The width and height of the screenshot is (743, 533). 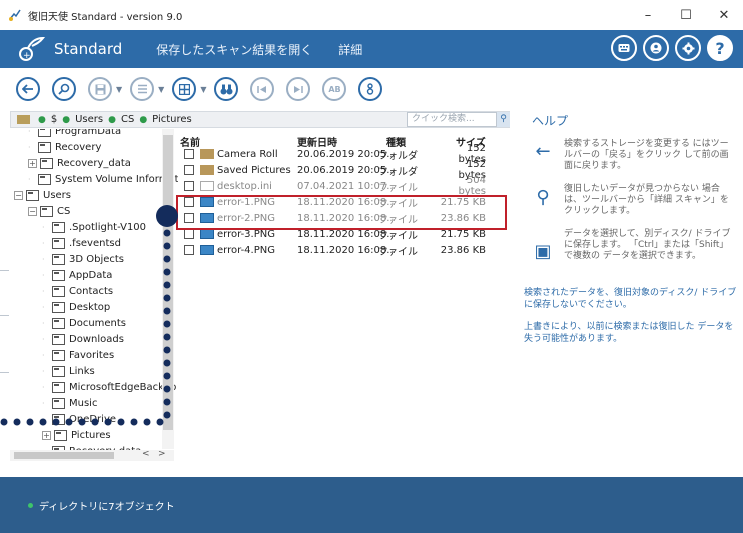 What do you see at coordinates (207, 234) in the screenshot?
I see `image-file-icon` at bounding box center [207, 234].